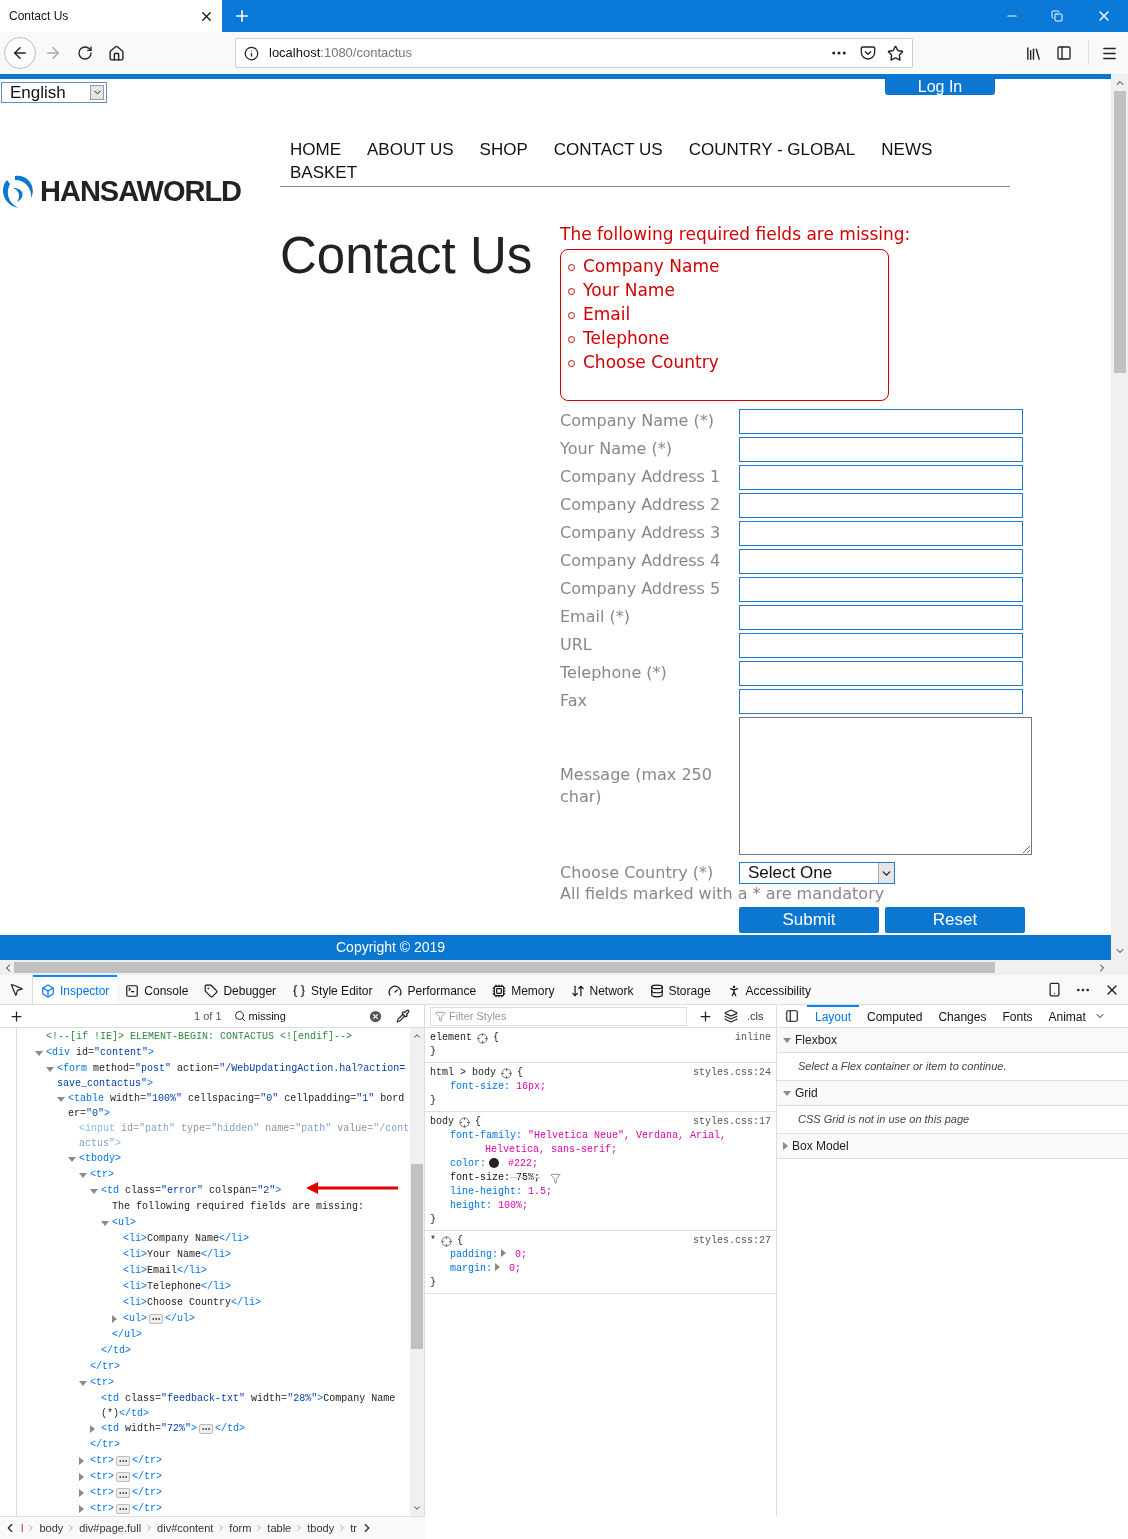 This screenshot has height=1539, width=1128. I want to click on breadcrumb-item: form, so click(240, 1528).